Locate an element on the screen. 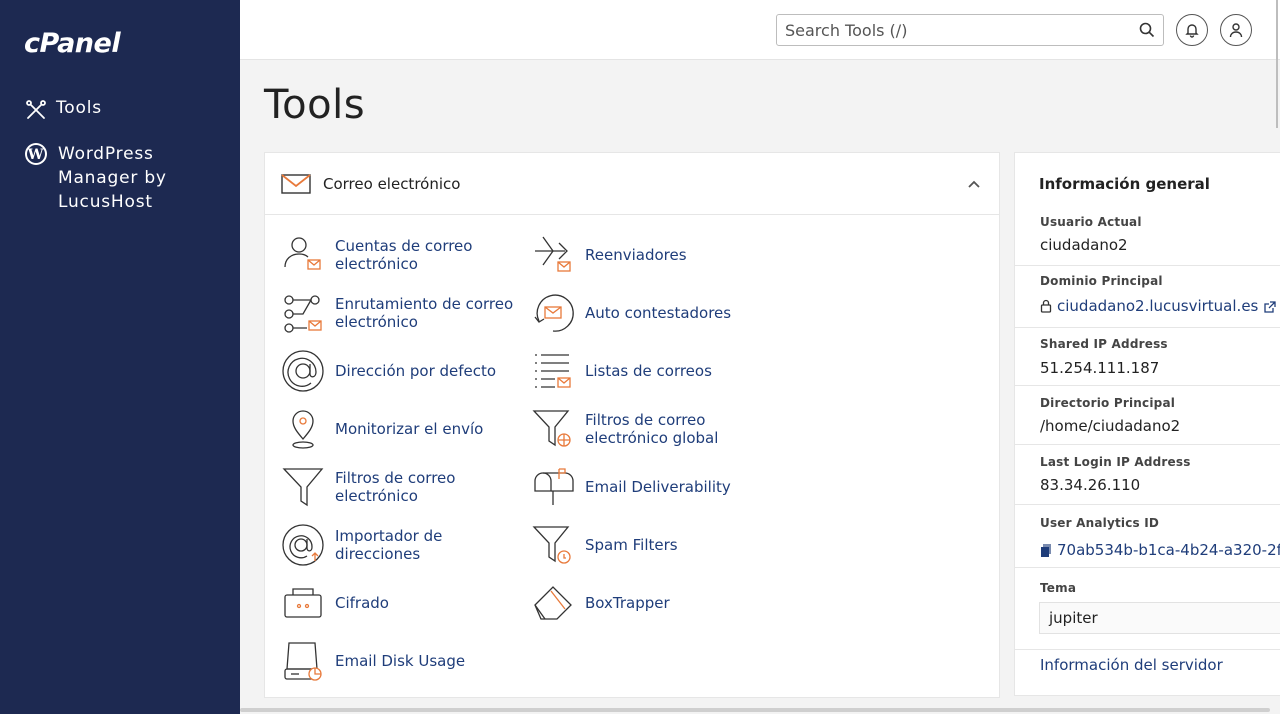 This screenshot has height=714, width=1280. svg-text: W is located at coordinates (36, 155).